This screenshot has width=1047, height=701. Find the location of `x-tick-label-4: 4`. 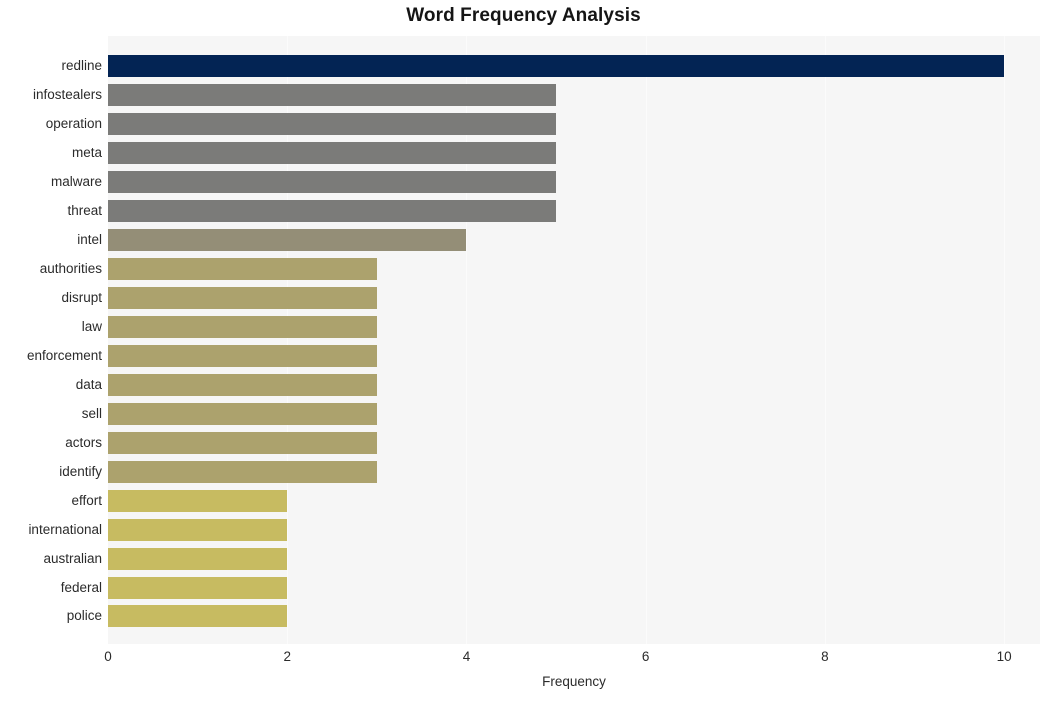

x-tick-label-4: 4 is located at coordinates (466, 656).